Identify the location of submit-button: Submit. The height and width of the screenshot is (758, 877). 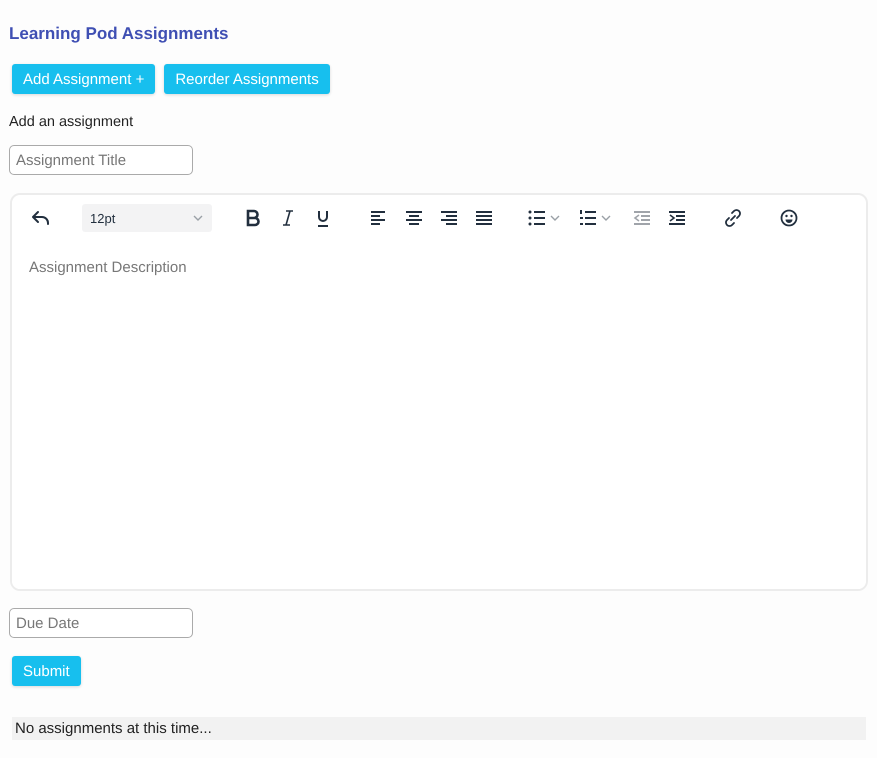
(46, 671).